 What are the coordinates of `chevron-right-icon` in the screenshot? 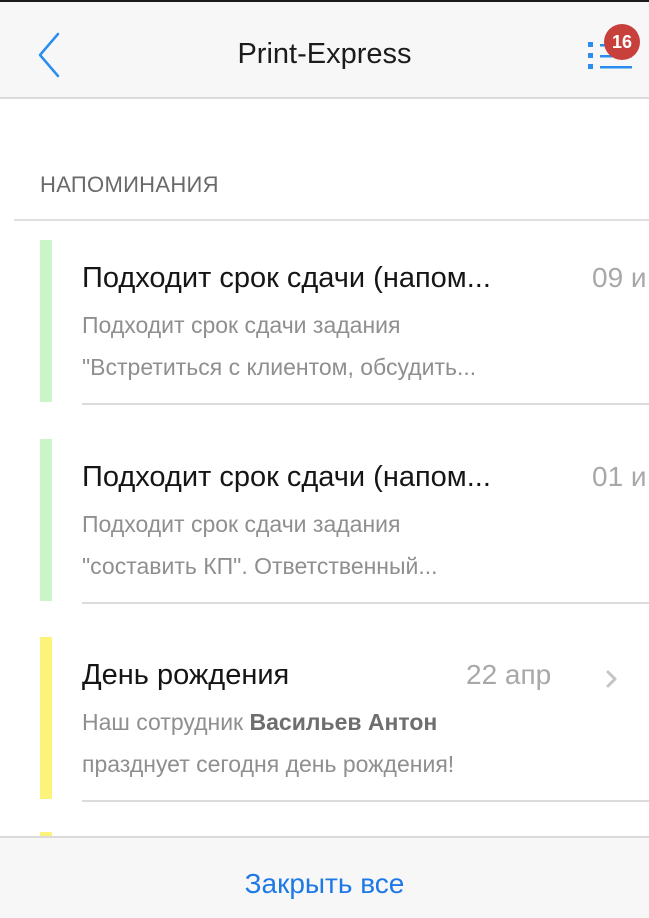 It's located at (611, 679).